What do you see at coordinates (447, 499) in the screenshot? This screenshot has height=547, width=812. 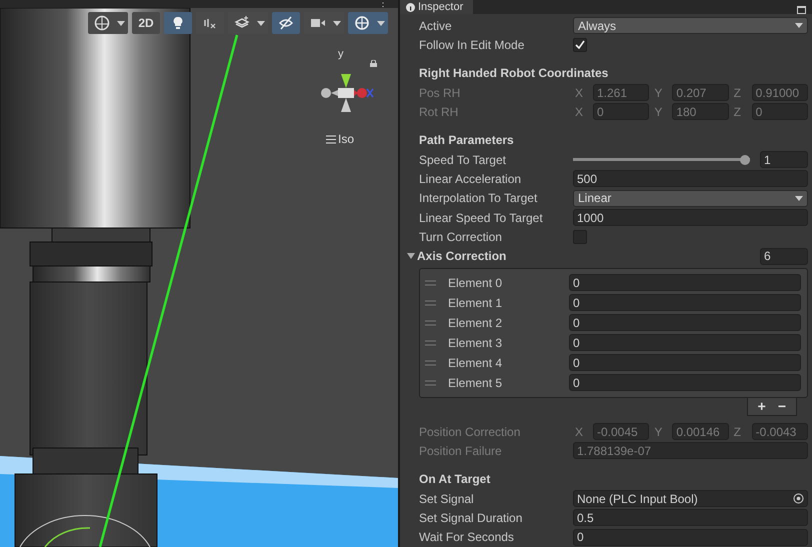 I see `field-label: Set Signal` at bounding box center [447, 499].